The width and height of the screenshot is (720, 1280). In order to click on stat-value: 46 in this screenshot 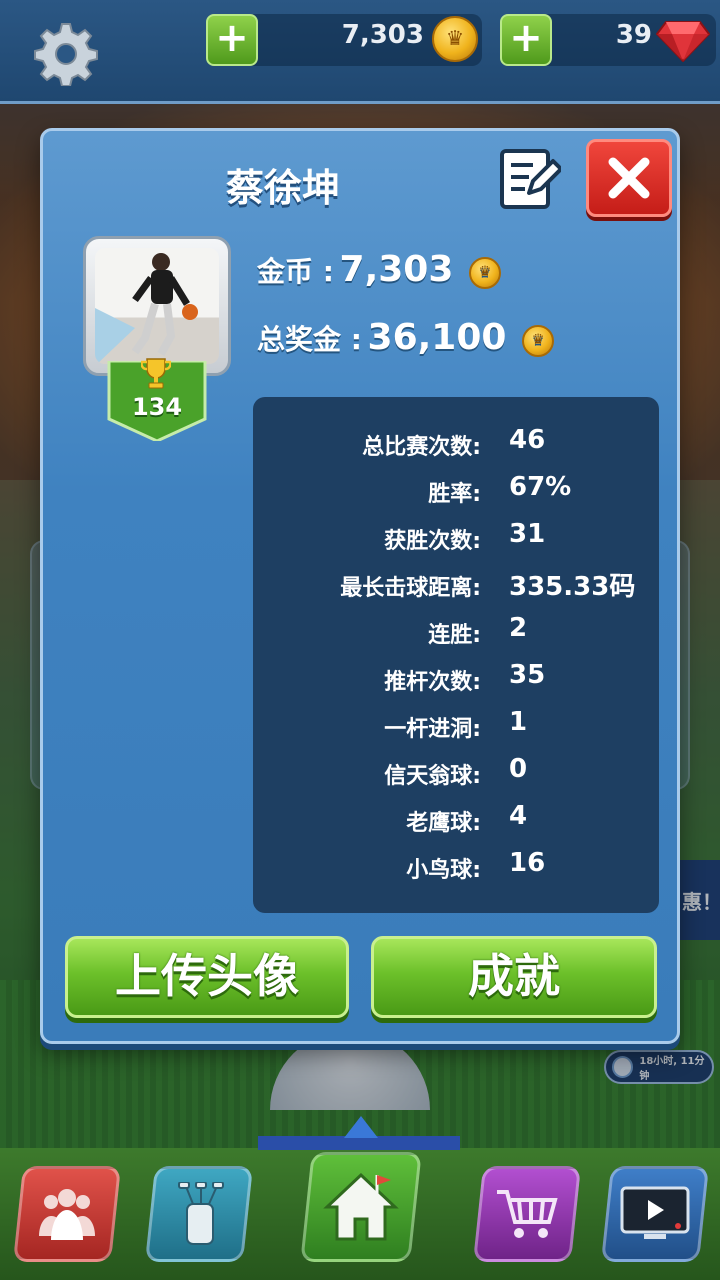, I will do `click(527, 440)`.